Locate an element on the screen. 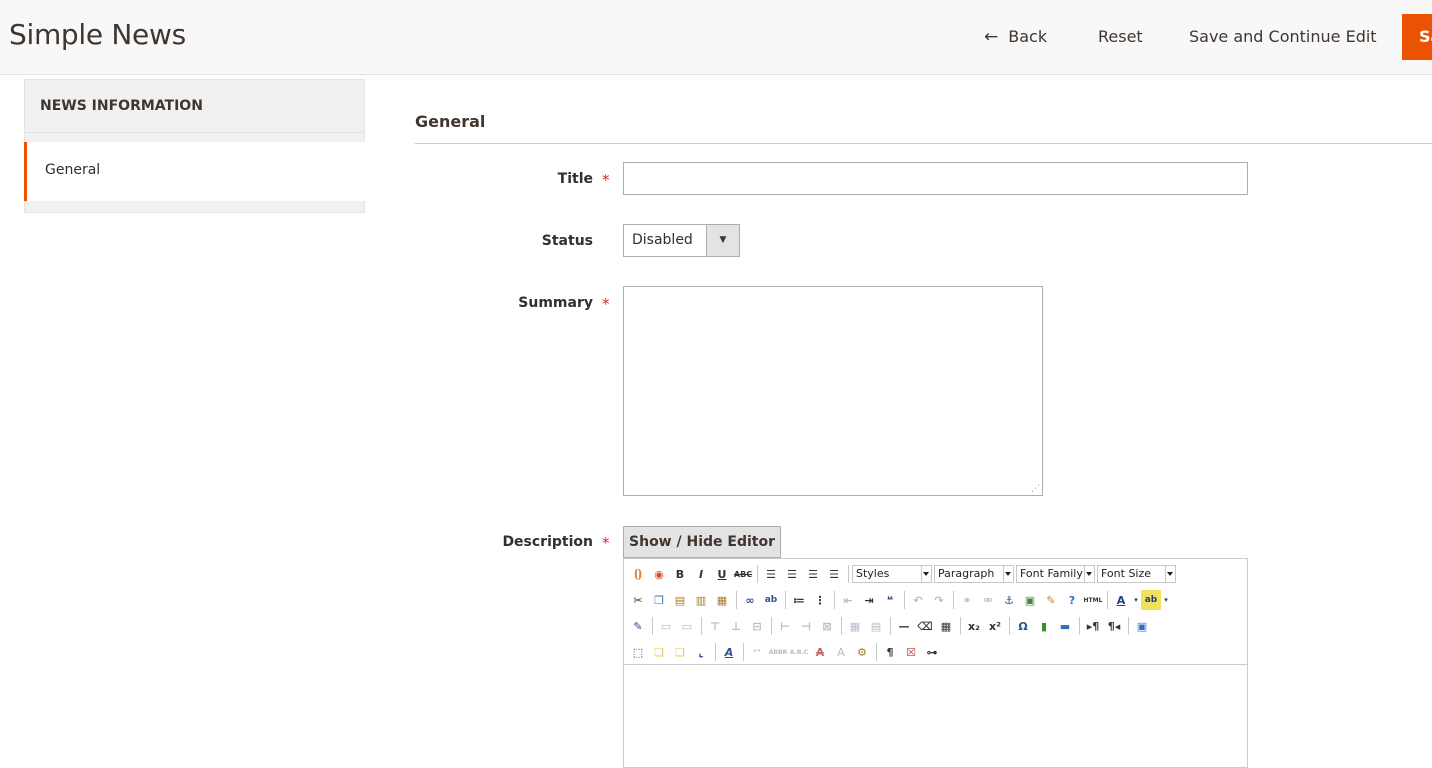  merge-cells-icon: ▤ is located at coordinates (876, 626).